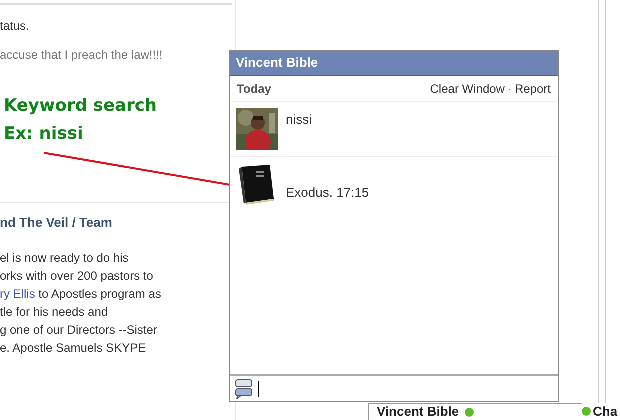  What do you see at coordinates (394, 387) in the screenshot?
I see `message-input` at bounding box center [394, 387].